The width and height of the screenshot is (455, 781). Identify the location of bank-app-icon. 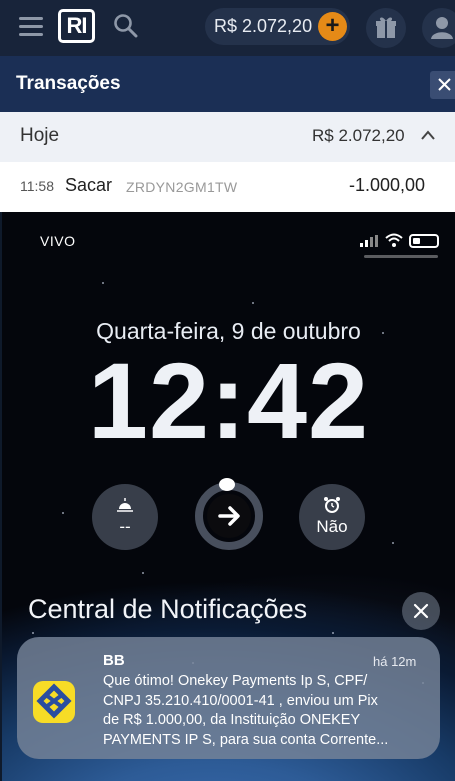
(54, 702).